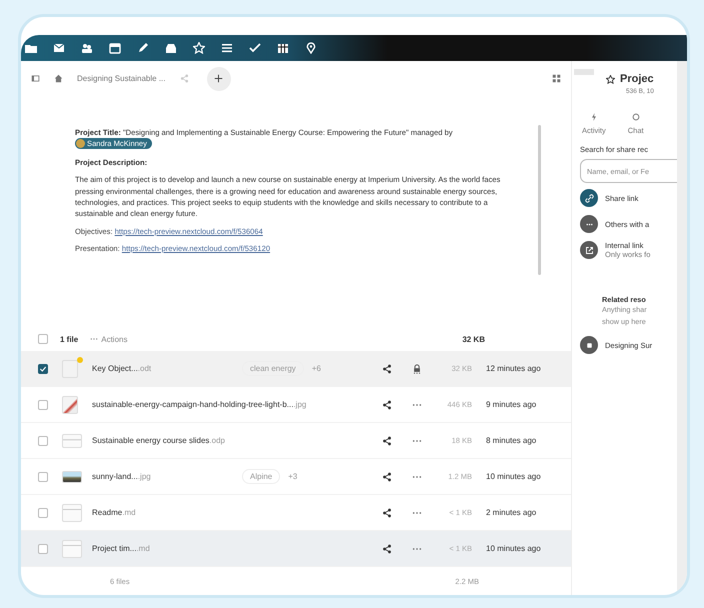 Image resolution: width=704 pixels, height=608 pixels. I want to click on star-icon, so click(610, 79).